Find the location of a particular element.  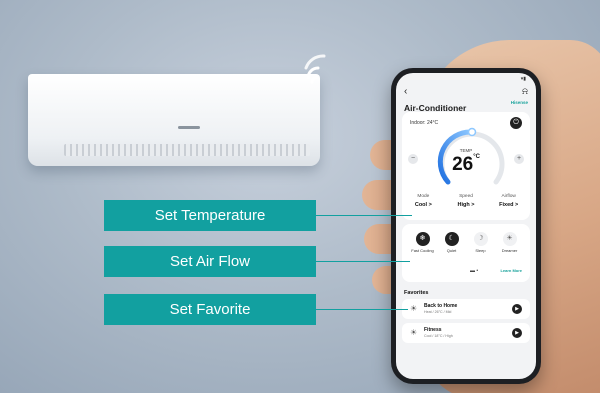

favorite-settings: Heat / 26°C / Mid is located at coordinates (438, 312).